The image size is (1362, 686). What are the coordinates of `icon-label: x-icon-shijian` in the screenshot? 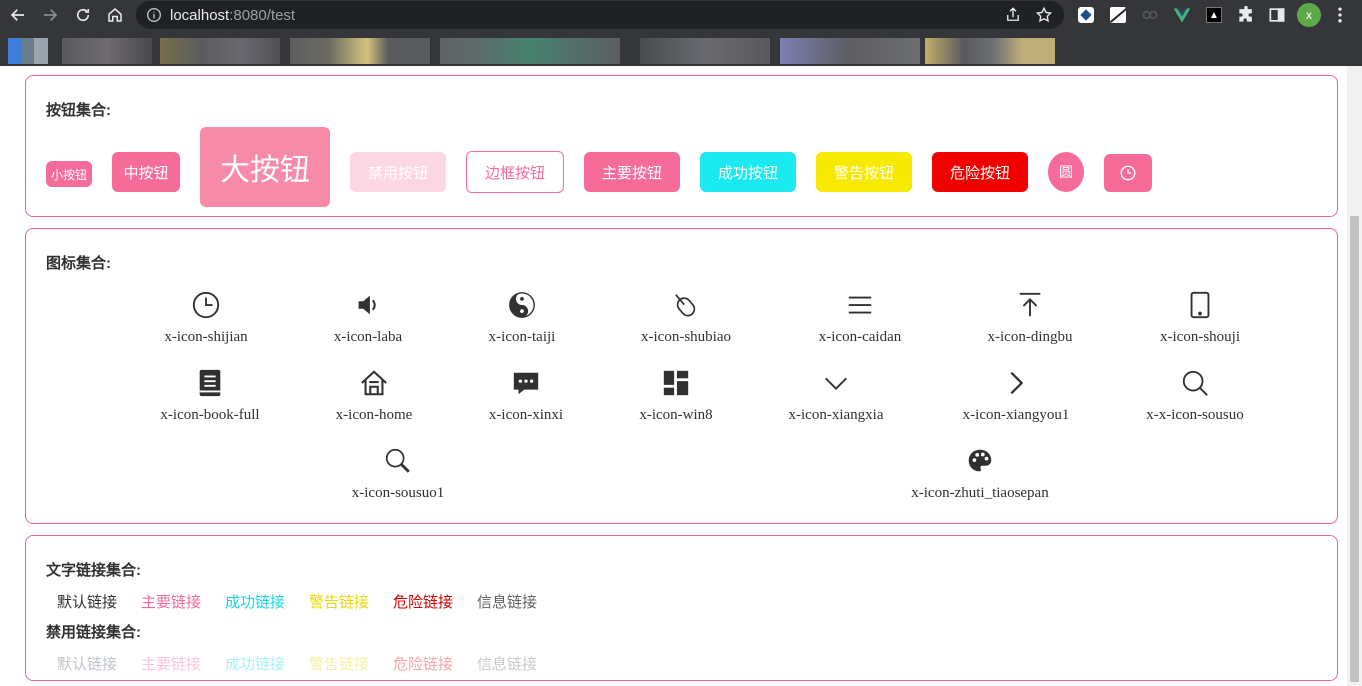 It's located at (206, 337).